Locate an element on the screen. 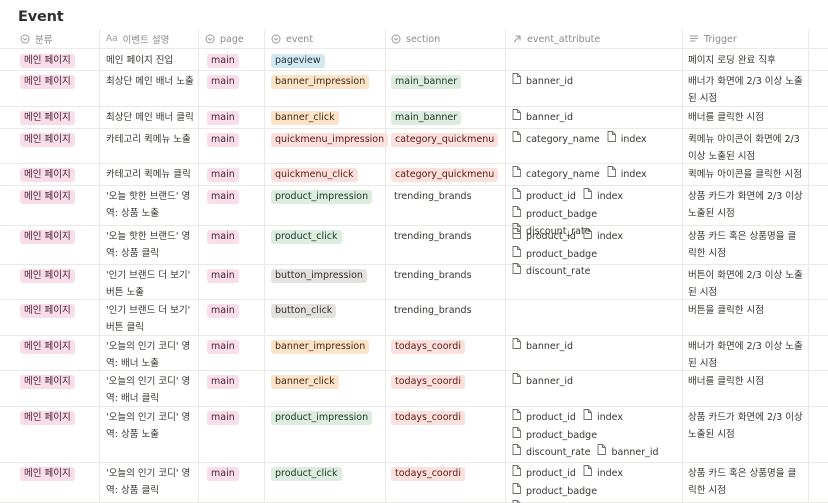 This screenshot has width=828, height=503. event-cell: button_impression is located at coordinates (319, 275).